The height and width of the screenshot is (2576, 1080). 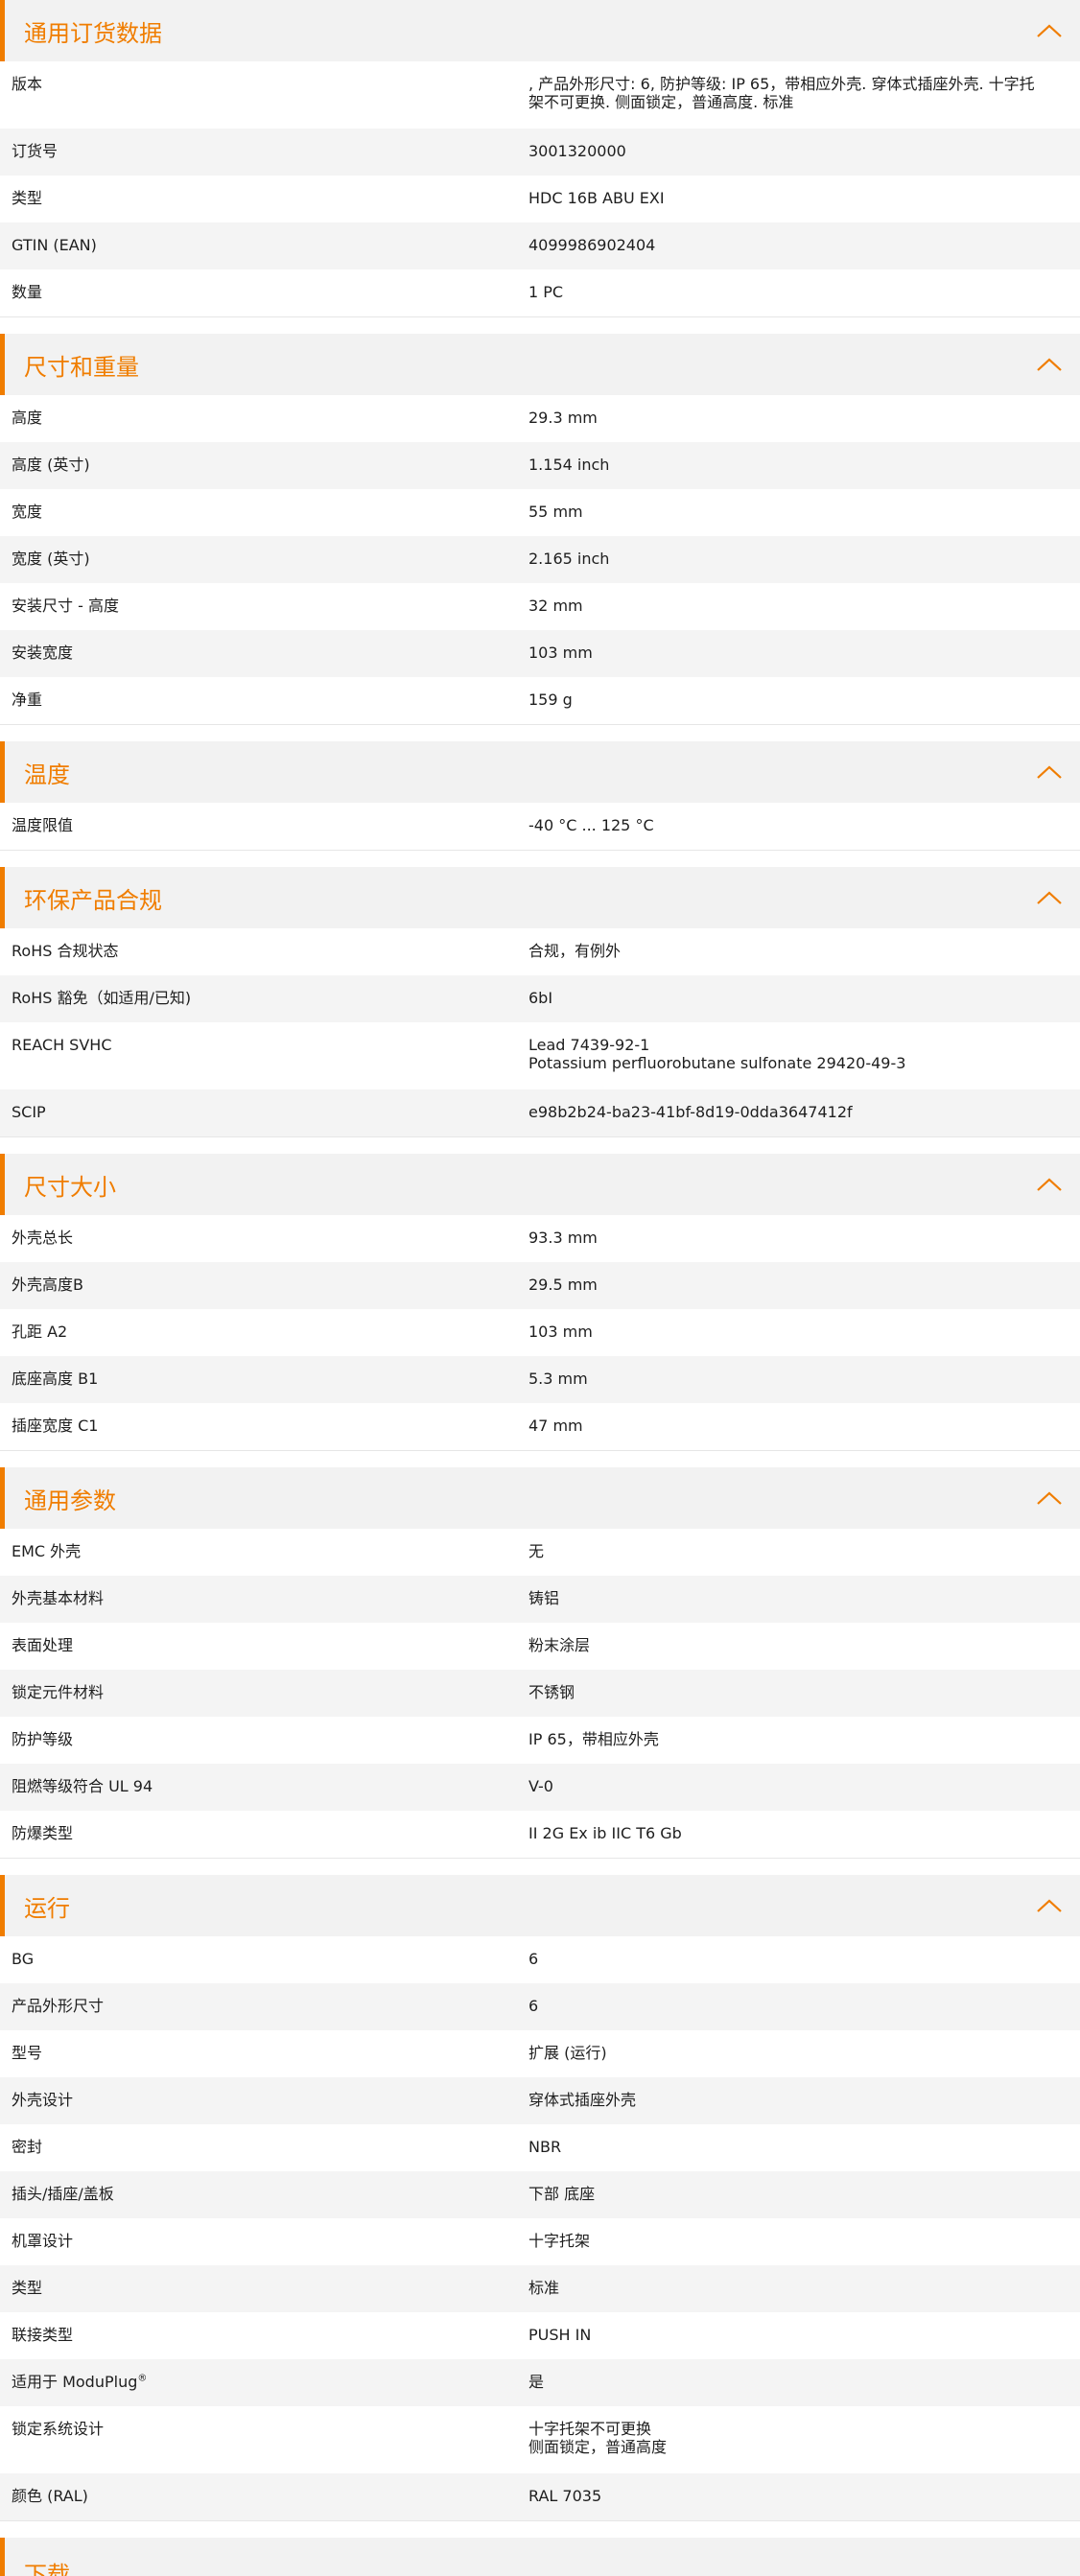 I want to click on spec-label: 宽度 (英寸), so click(x=258, y=552).